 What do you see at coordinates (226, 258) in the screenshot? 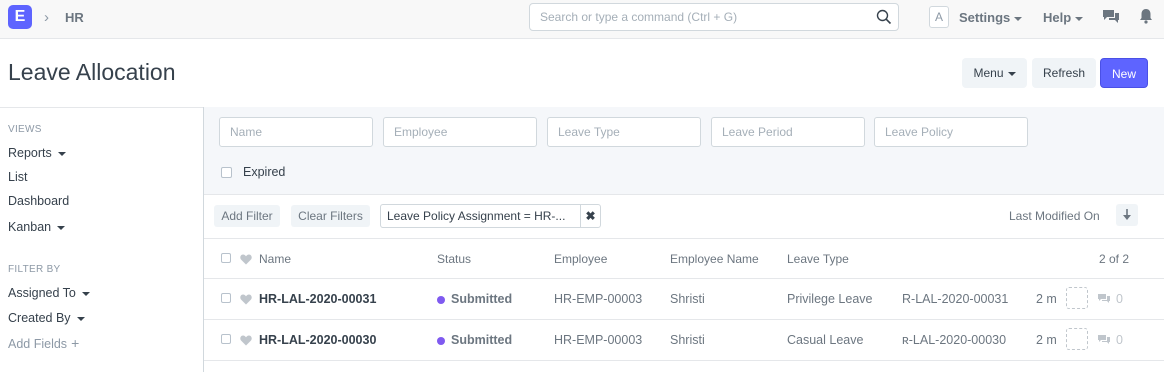
I see `select-all-checkbox` at bounding box center [226, 258].